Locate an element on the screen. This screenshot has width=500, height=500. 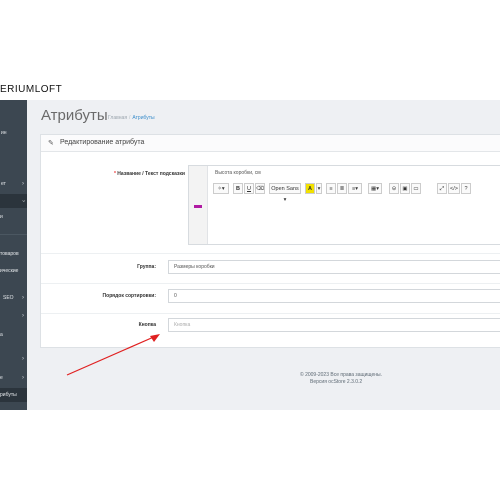
unordered-list-button: ≡ is located at coordinates (331, 188).